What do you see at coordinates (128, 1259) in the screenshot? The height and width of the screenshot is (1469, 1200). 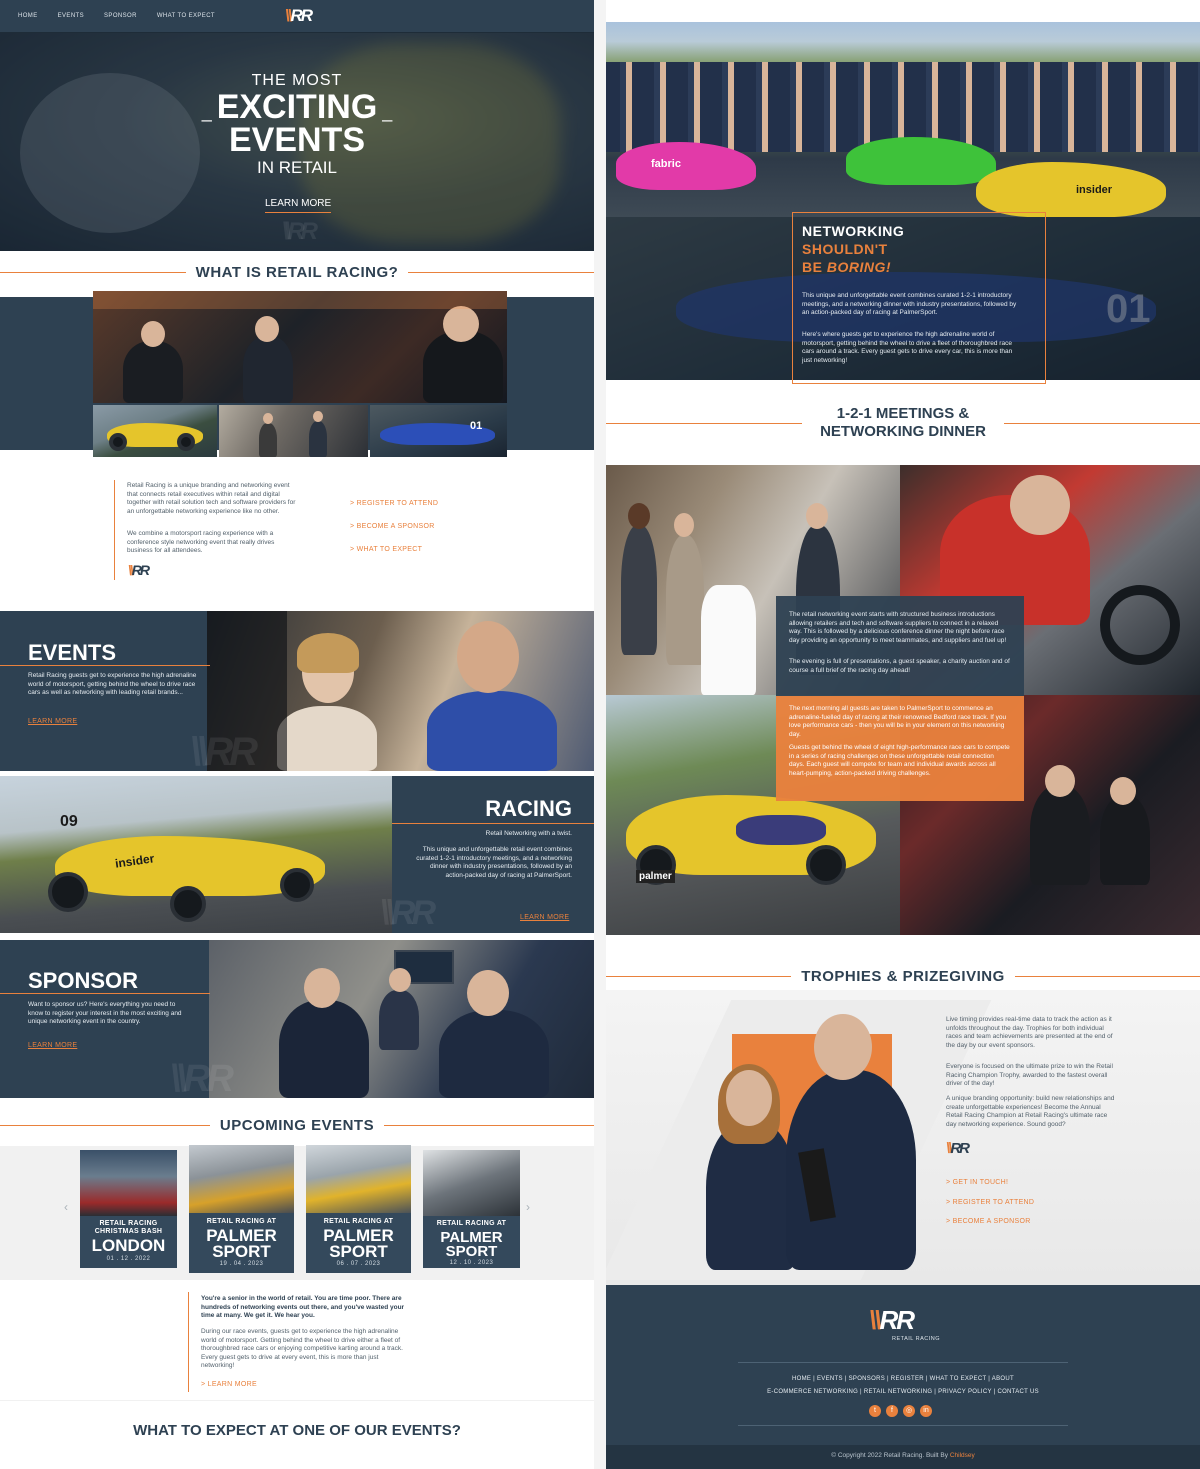 I see `event-card-date: 01 . 12 . 2022` at bounding box center [128, 1259].